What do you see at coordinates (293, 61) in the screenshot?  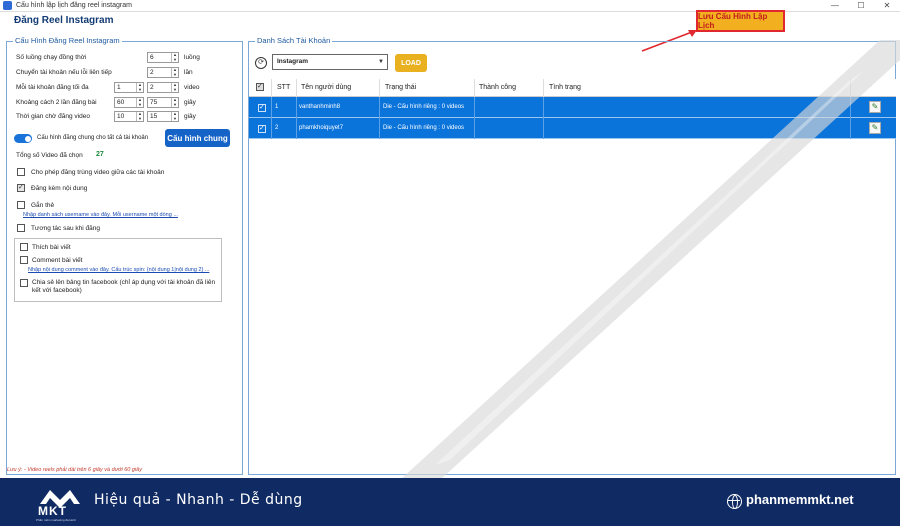 I see `platform-value: Instagram` at bounding box center [293, 61].